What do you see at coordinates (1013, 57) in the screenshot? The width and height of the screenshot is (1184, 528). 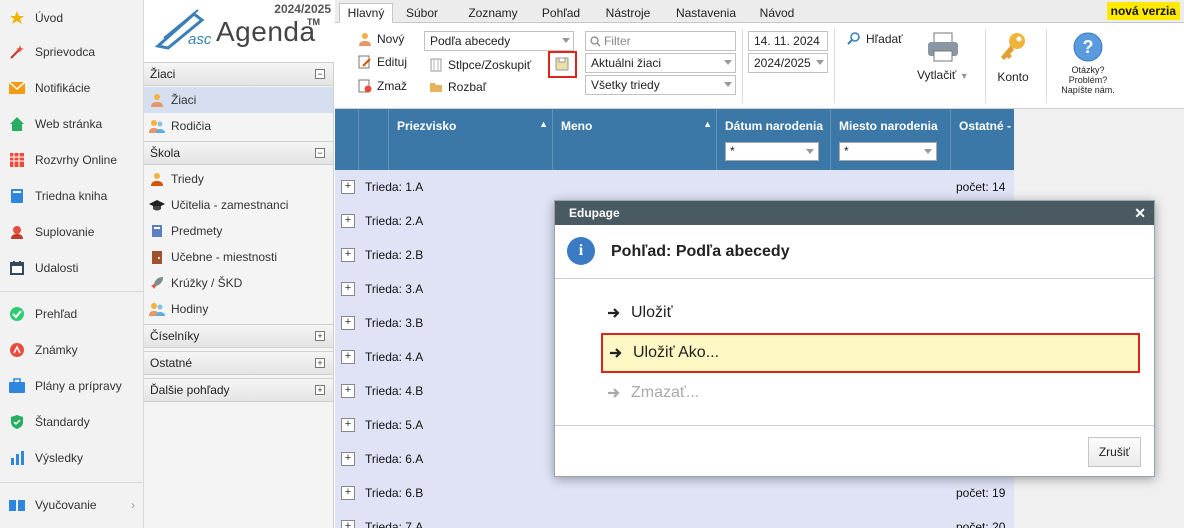 I see `account-button: Konto` at bounding box center [1013, 57].